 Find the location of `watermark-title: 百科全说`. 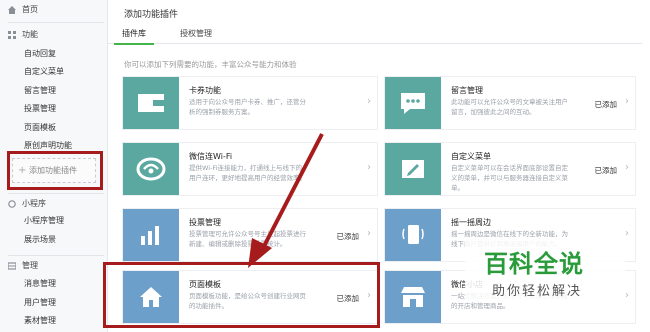

watermark-title: 百科全说 is located at coordinates (534, 264).